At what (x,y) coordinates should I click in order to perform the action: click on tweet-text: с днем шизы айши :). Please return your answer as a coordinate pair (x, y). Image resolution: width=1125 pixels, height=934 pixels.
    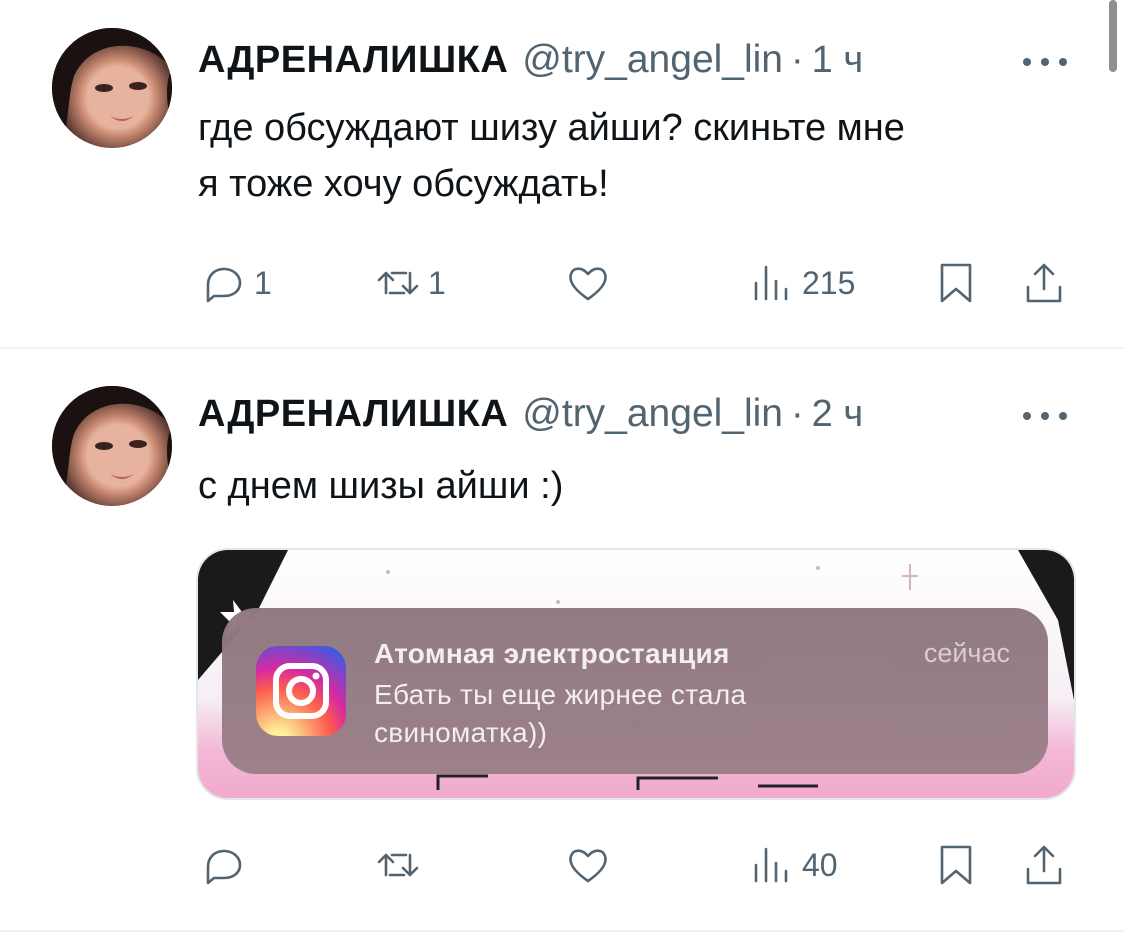
    Looking at the image, I should click on (381, 486).